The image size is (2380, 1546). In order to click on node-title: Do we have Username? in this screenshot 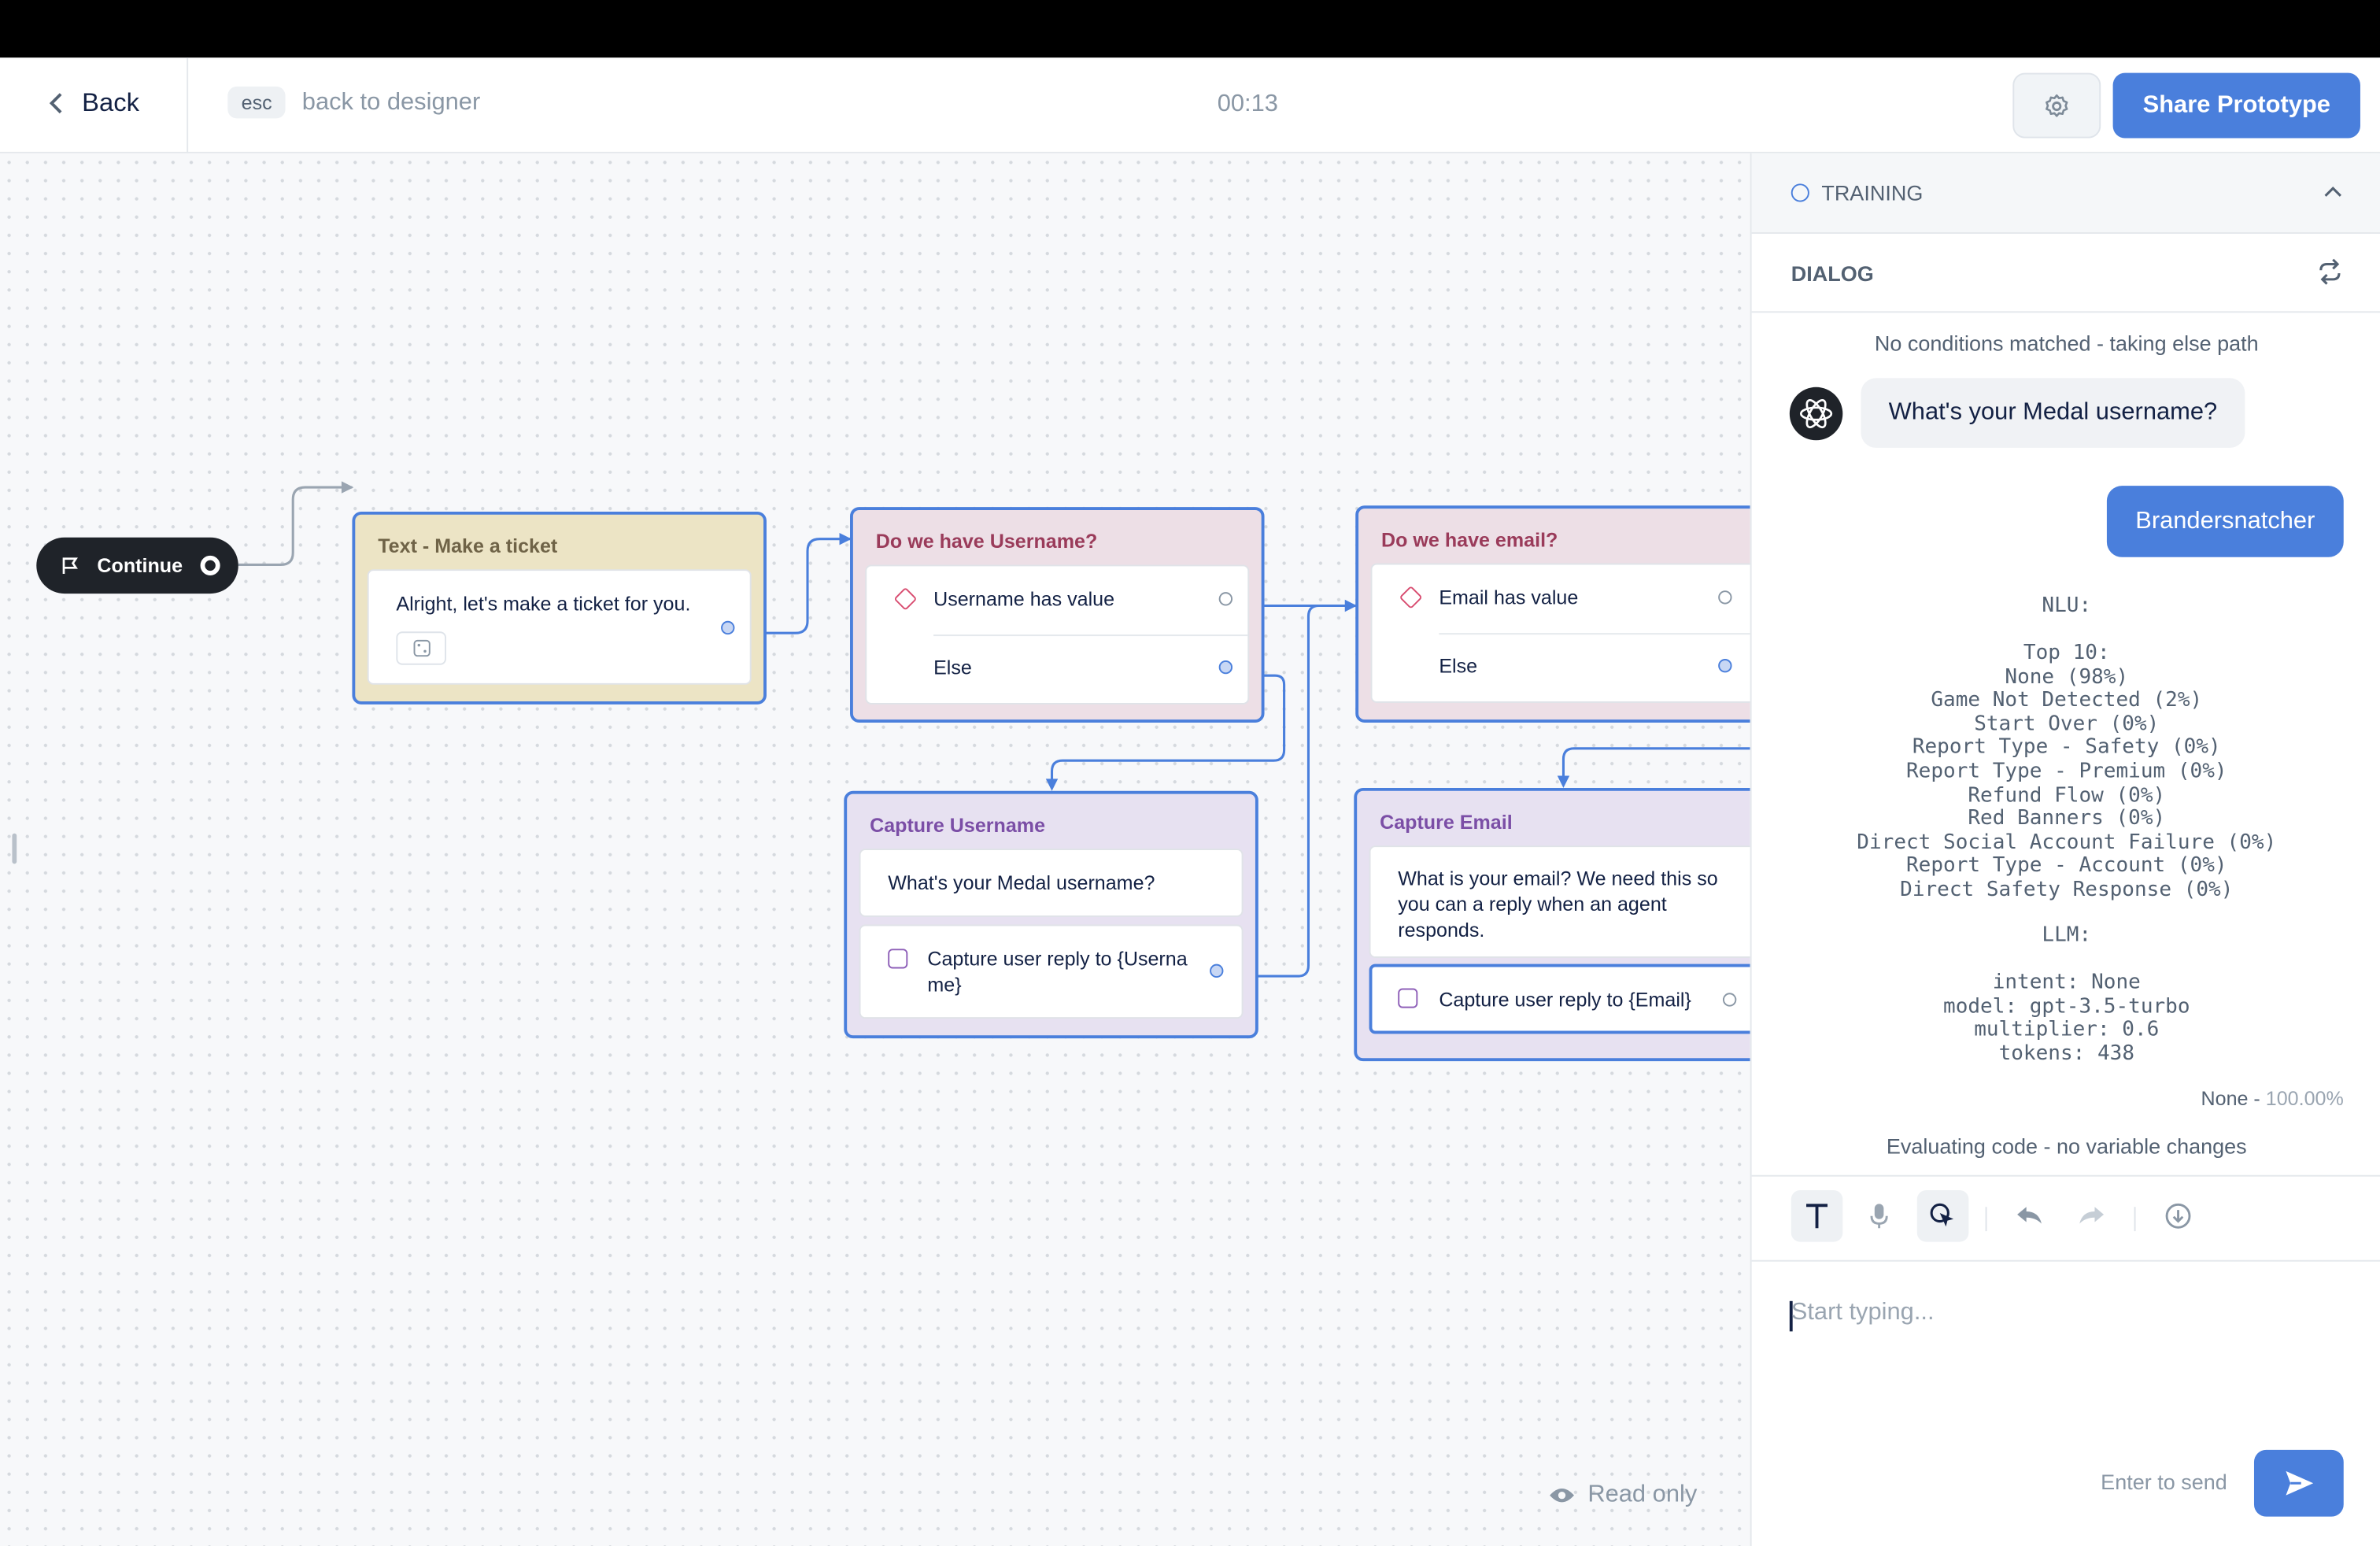, I will do `click(986, 542)`.